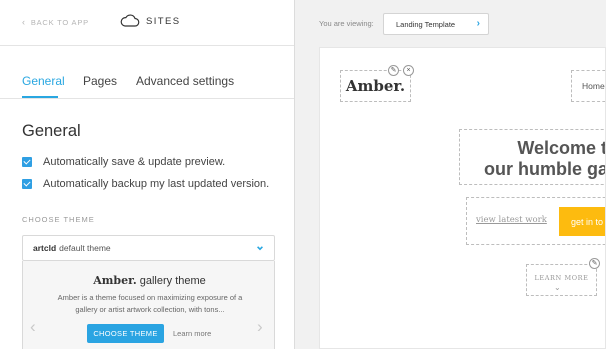 The width and height of the screenshot is (606, 349). I want to click on top-bar: ‹ BACK TO APP SITES, so click(147, 23).